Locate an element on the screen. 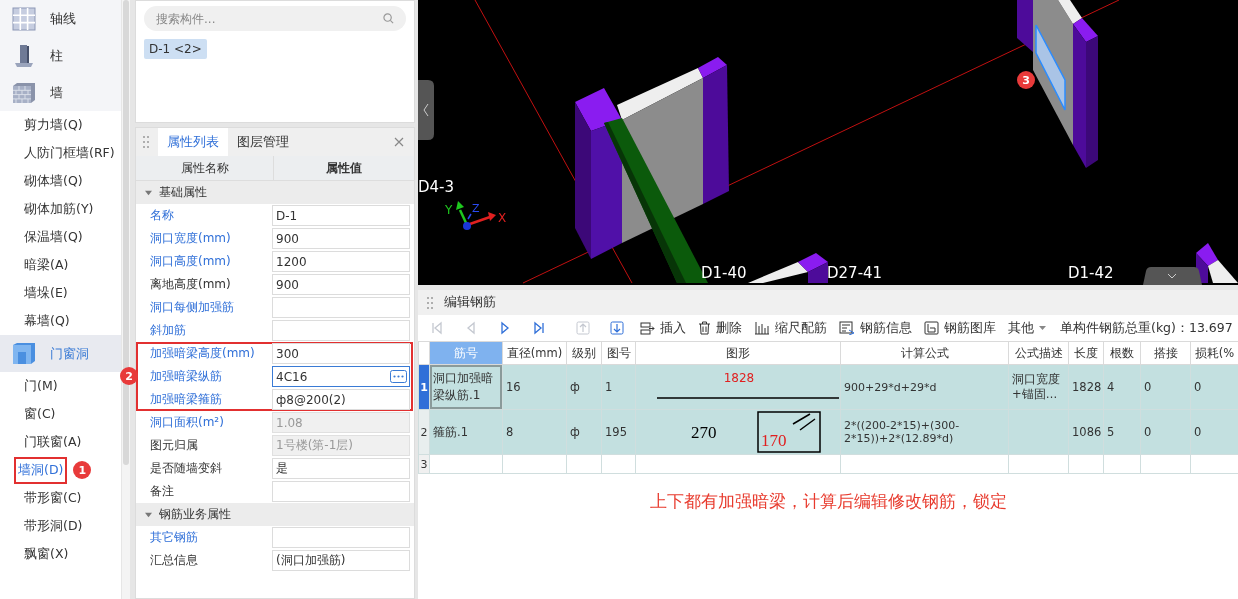 This screenshot has width=1238, height=599. annotation-note: 上下都有加强暗梁，计算后编辑修改钢筋，锁定 is located at coordinates (828, 501).